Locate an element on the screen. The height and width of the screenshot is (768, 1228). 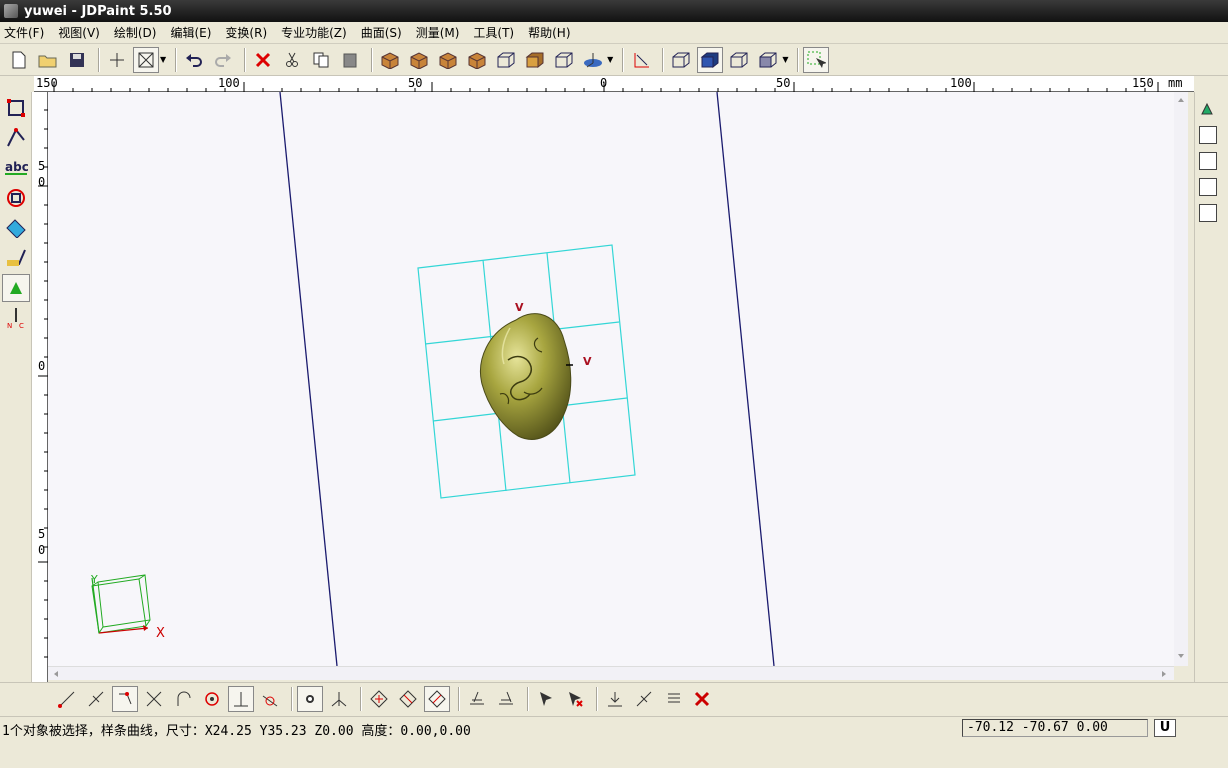
menu-edit: 编辑(E) is located at coordinates (190, 32).